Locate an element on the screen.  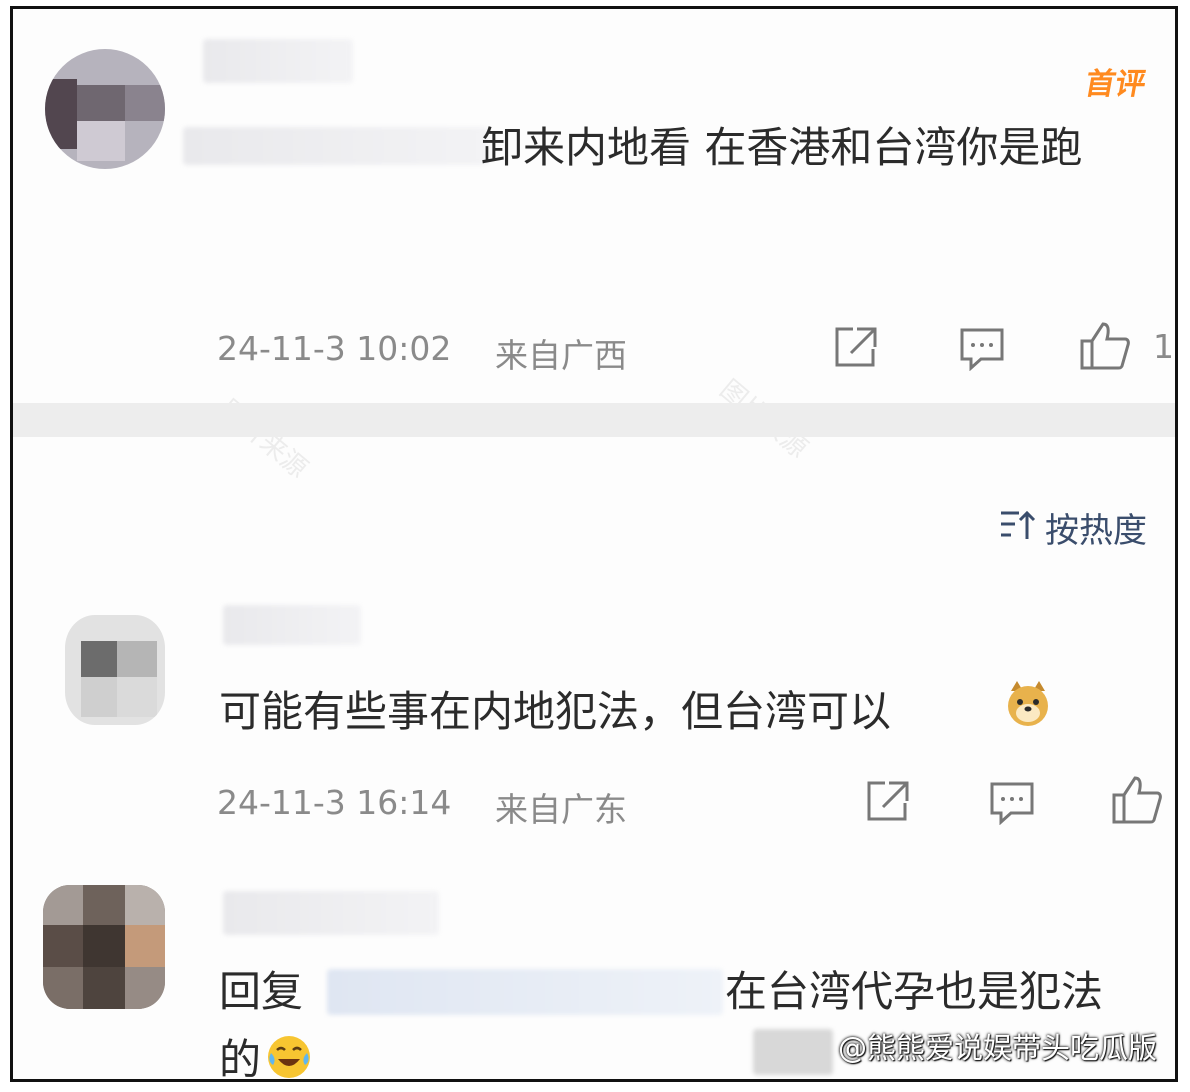
sort-label: 按热度 is located at coordinates (1096, 531).